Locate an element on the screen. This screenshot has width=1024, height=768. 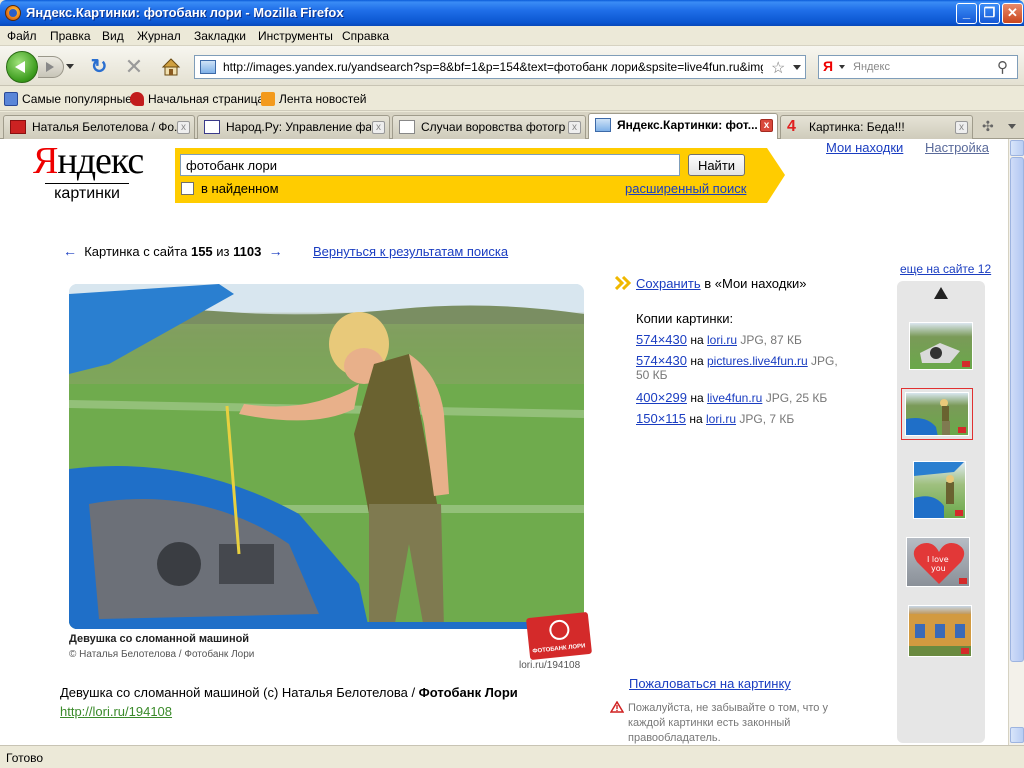
thumbnails-up-arrow-icon is located at coordinates (941, 293).